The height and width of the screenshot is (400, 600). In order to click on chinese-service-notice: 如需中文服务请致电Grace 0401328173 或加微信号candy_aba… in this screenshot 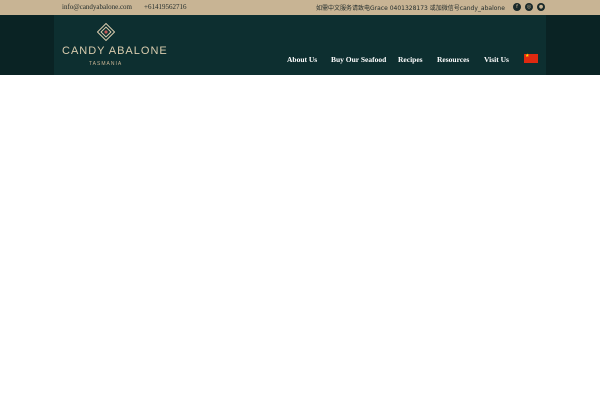, I will do `click(410, 8)`.